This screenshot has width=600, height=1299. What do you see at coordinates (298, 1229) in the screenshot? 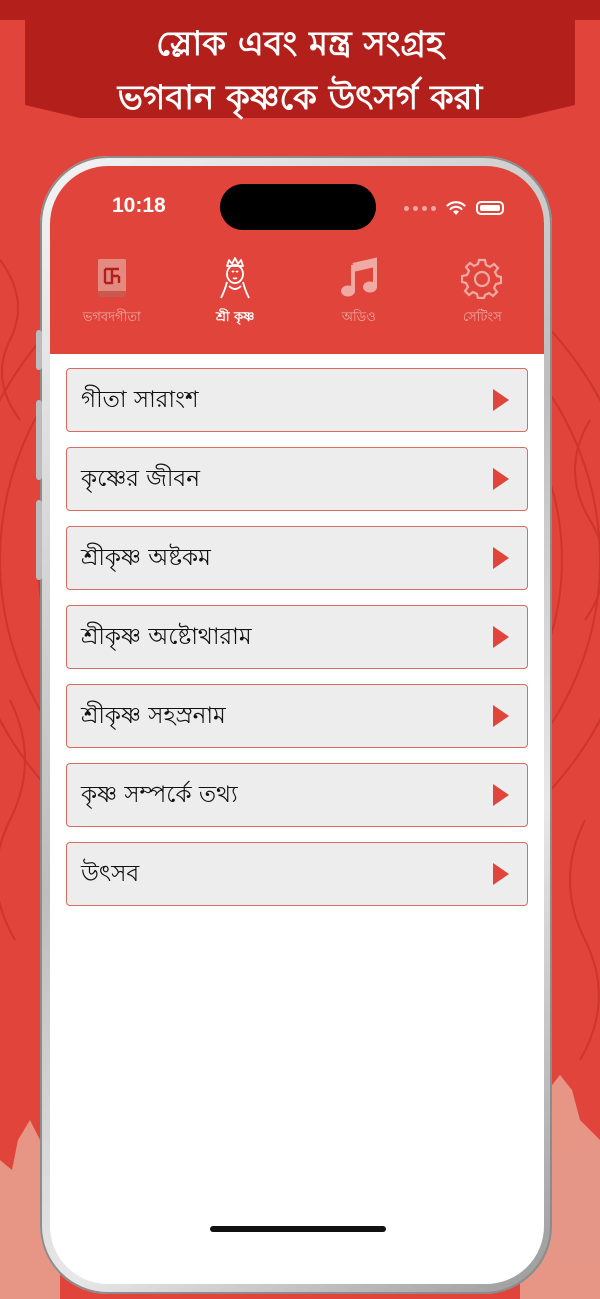
I see `home-indicator` at bounding box center [298, 1229].